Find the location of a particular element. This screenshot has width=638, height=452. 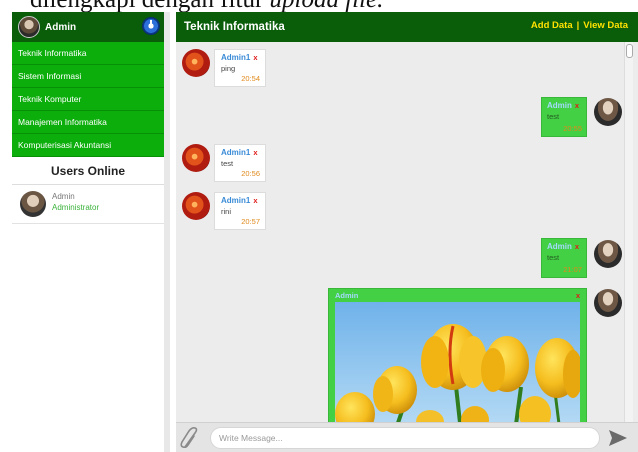

image-message-bubble: Admin x is located at coordinates (457, 355).